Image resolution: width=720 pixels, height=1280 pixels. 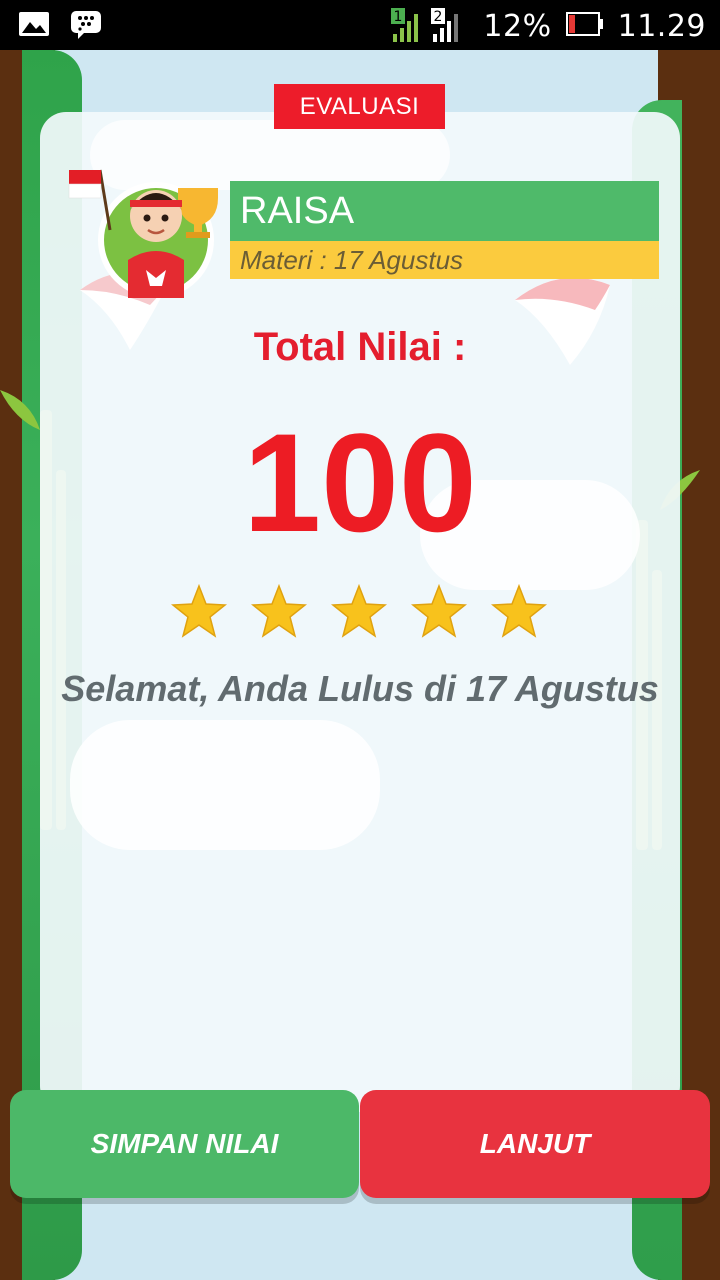 I want to click on save-score-button: SIMPAN NILAI, so click(x=184, y=1144).